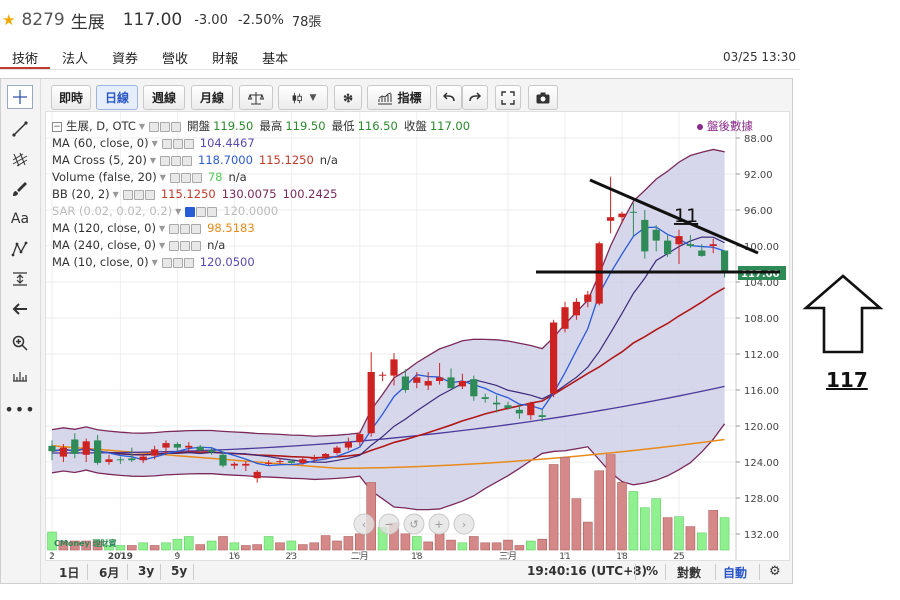  What do you see at coordinates (25, 56) in the screenshot?
I see `tab-technical: 技術` at bounding box center [25, 56].